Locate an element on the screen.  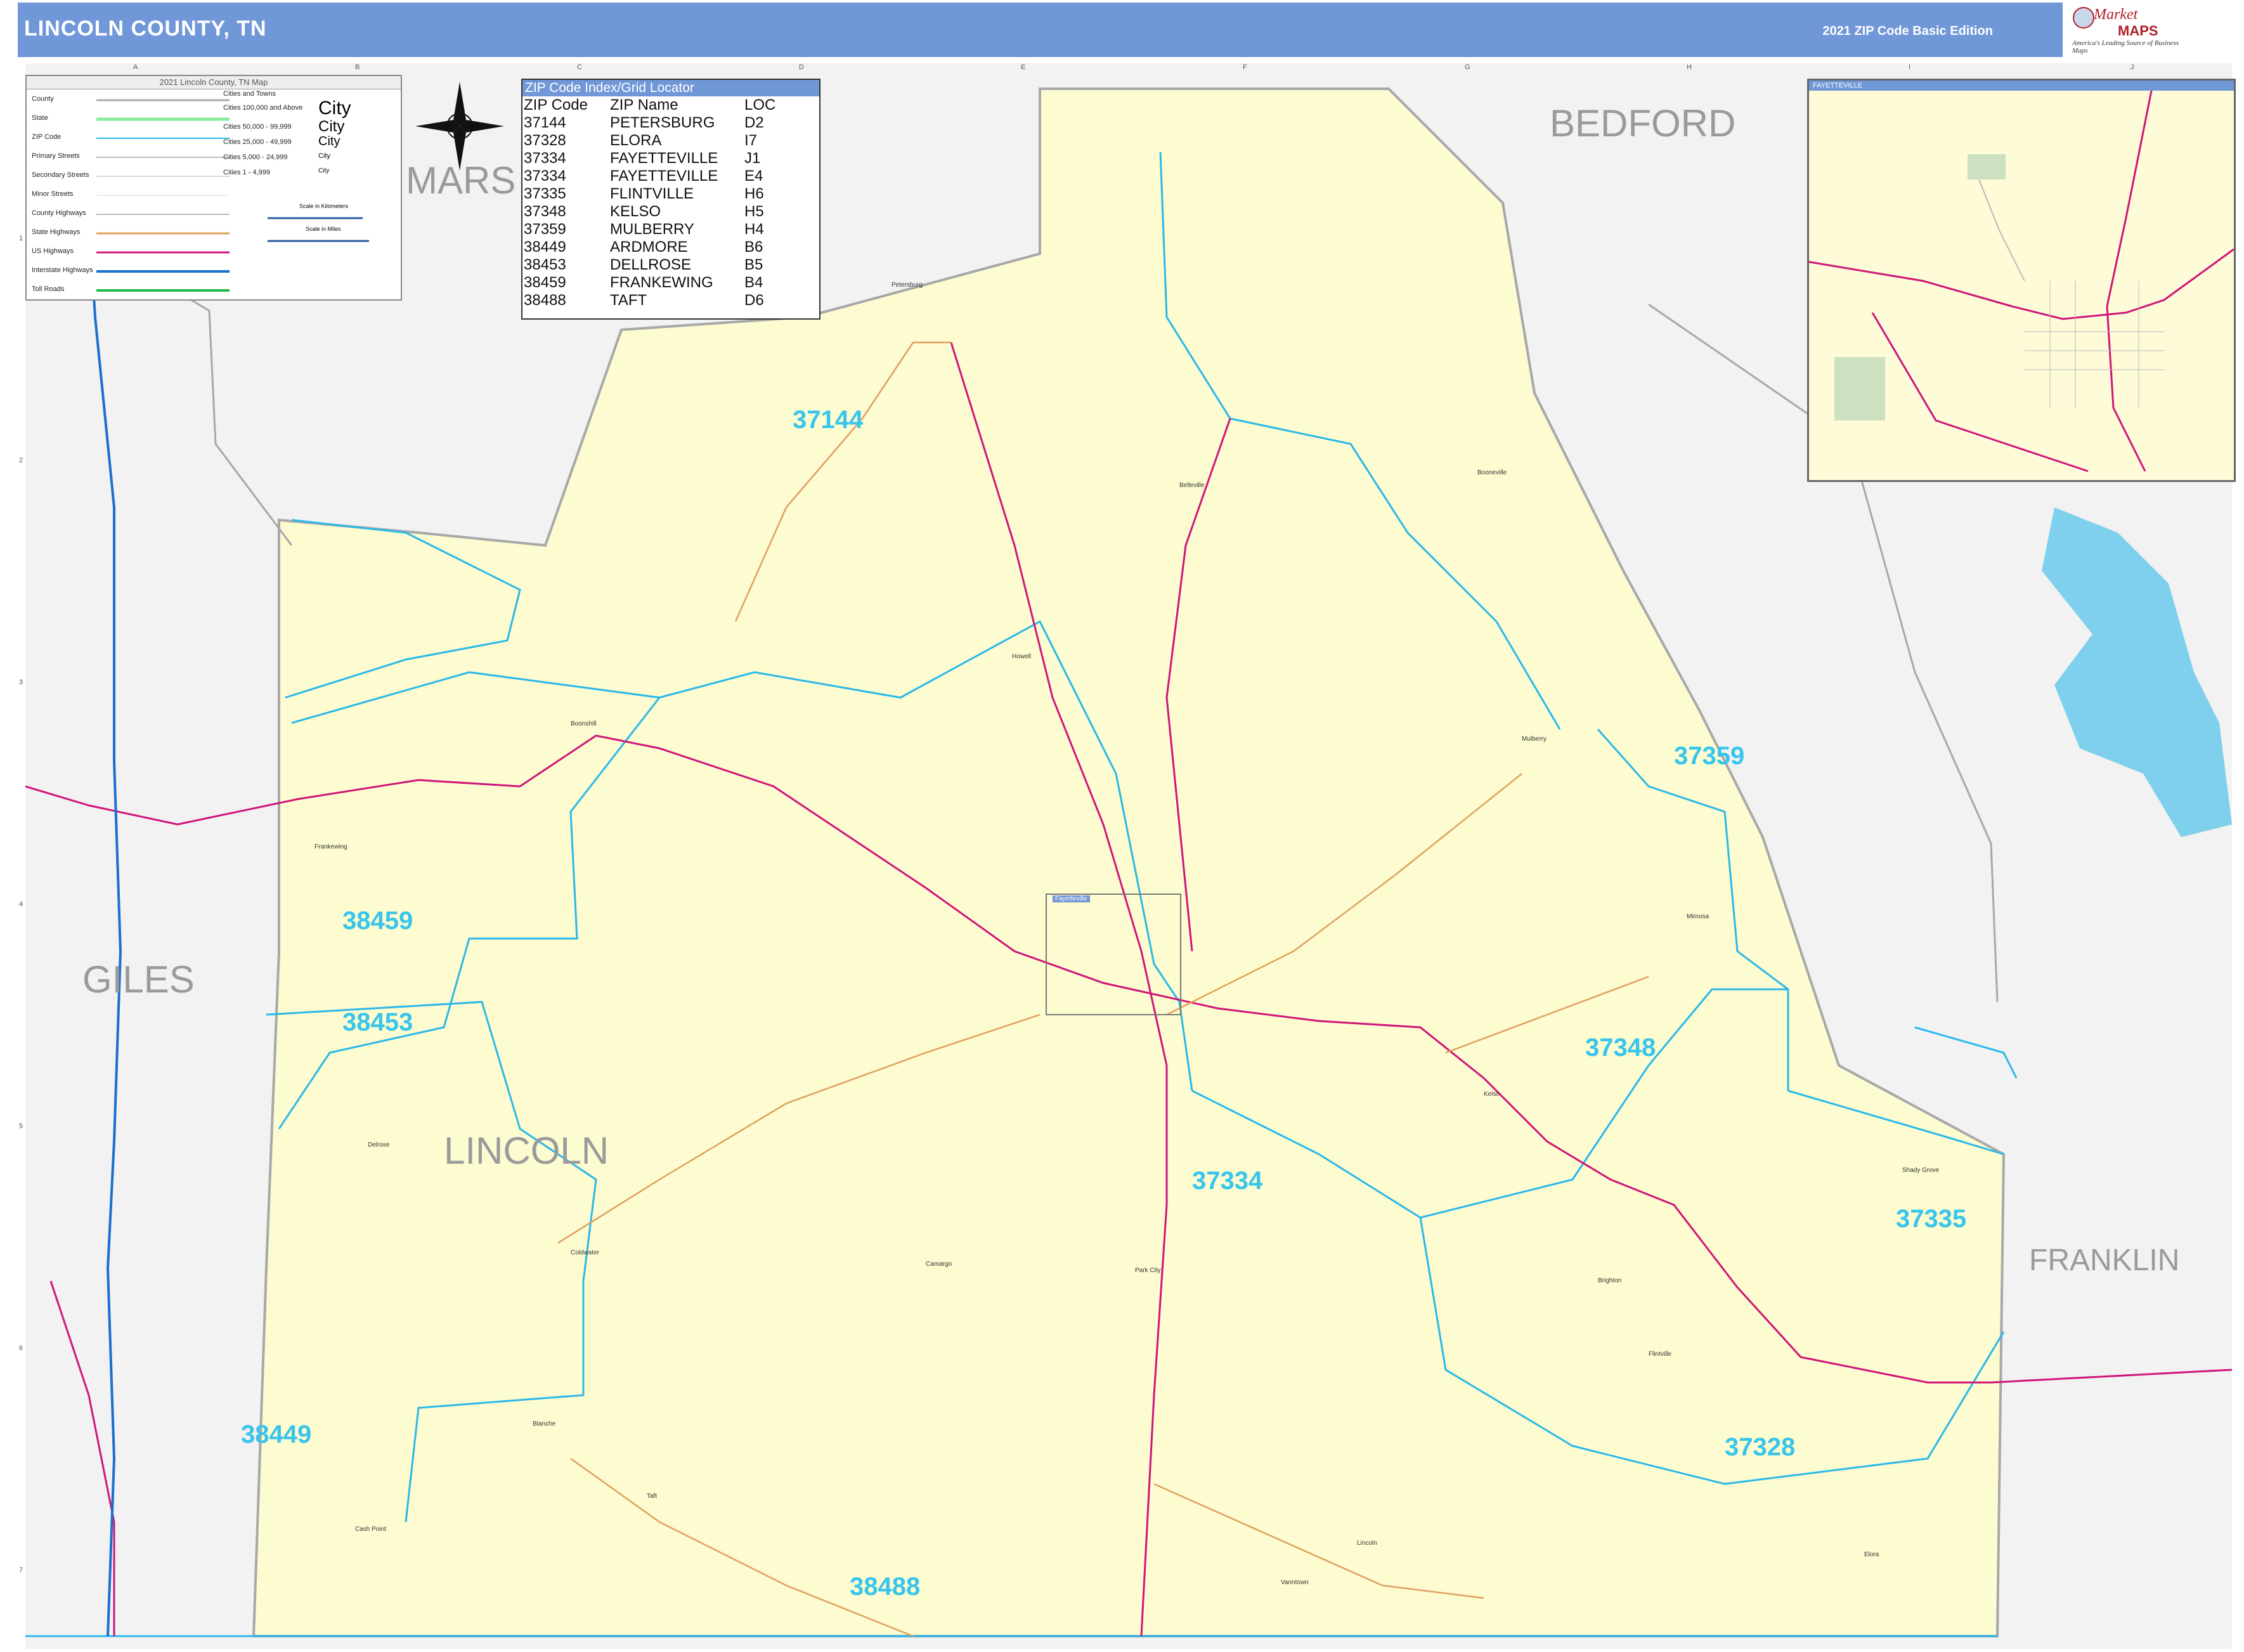
grid-number-4: 4 is located at coordinates (21, 905).